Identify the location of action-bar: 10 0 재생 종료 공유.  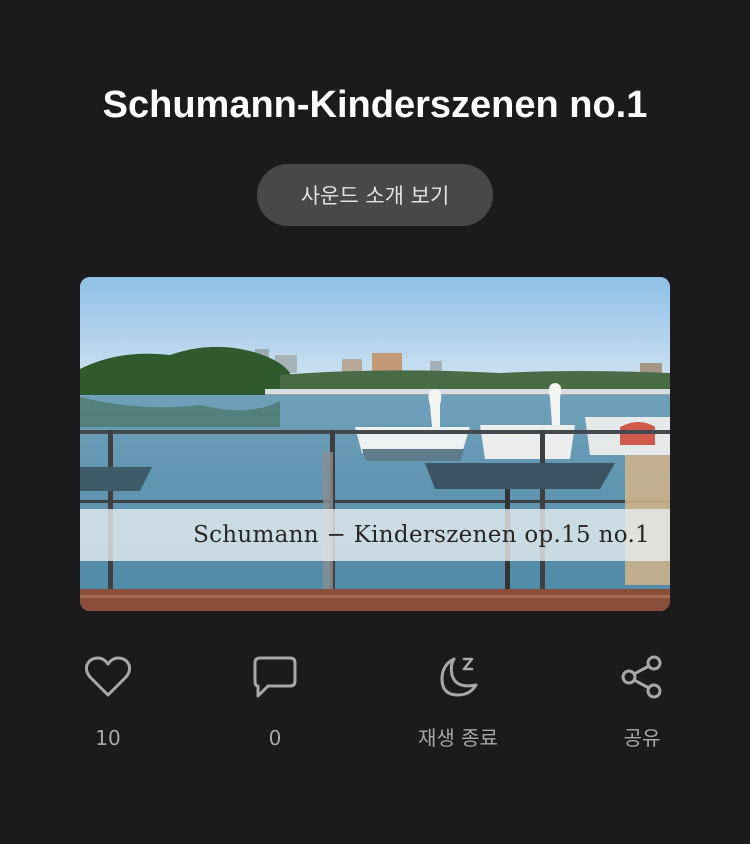
(375, 705).